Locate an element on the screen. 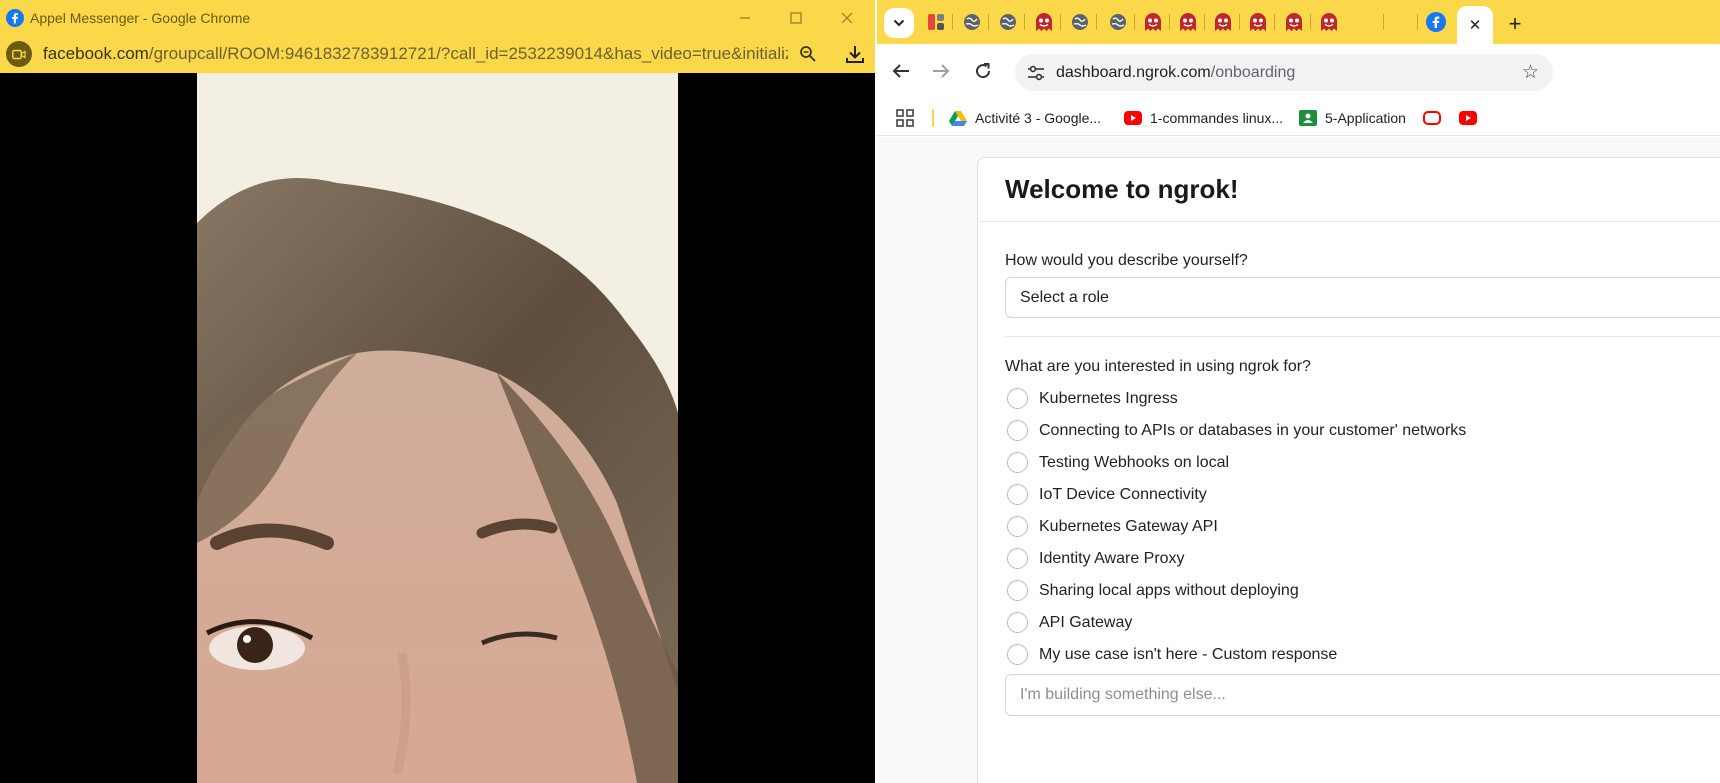  option-label: Sharing local apps without deploying is located at coordinates (1169, 590).